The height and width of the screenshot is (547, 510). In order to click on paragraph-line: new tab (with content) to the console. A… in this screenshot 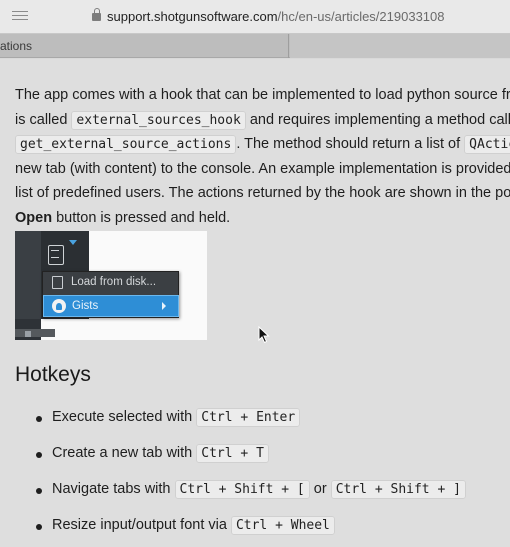, I will do `click(262, 168)`.